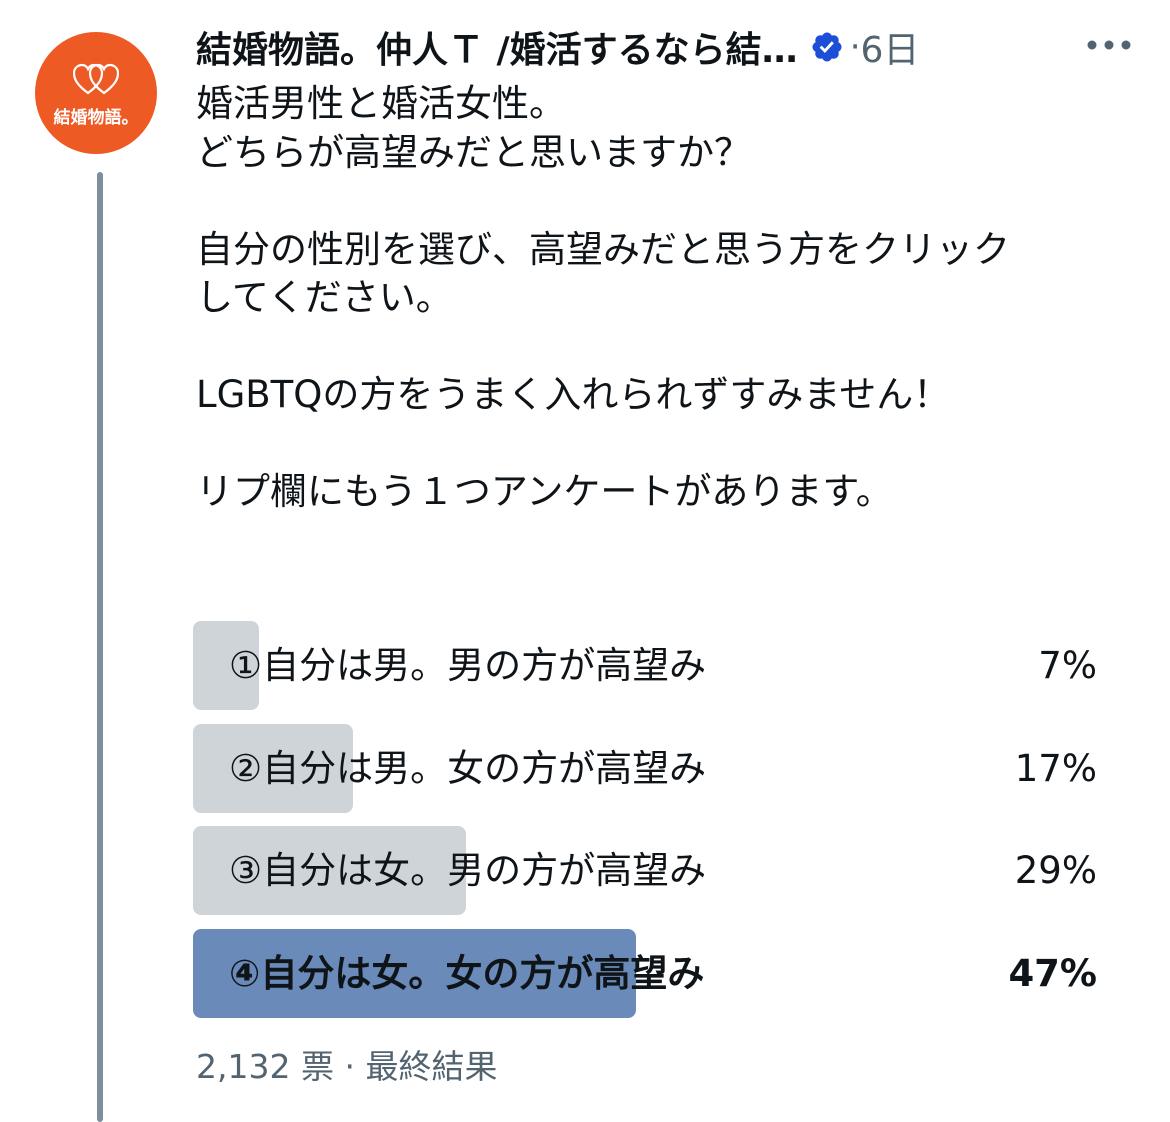  Describe the element at coordinates (467, 973) in the screenshot. I see `poll-option-label: ④自分は女。女の方が高望み` at that location.